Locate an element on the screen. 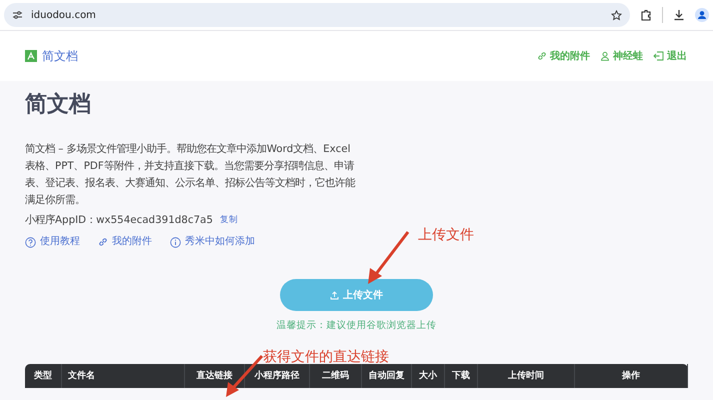  upload-icon is located at coordinates (334, 295).